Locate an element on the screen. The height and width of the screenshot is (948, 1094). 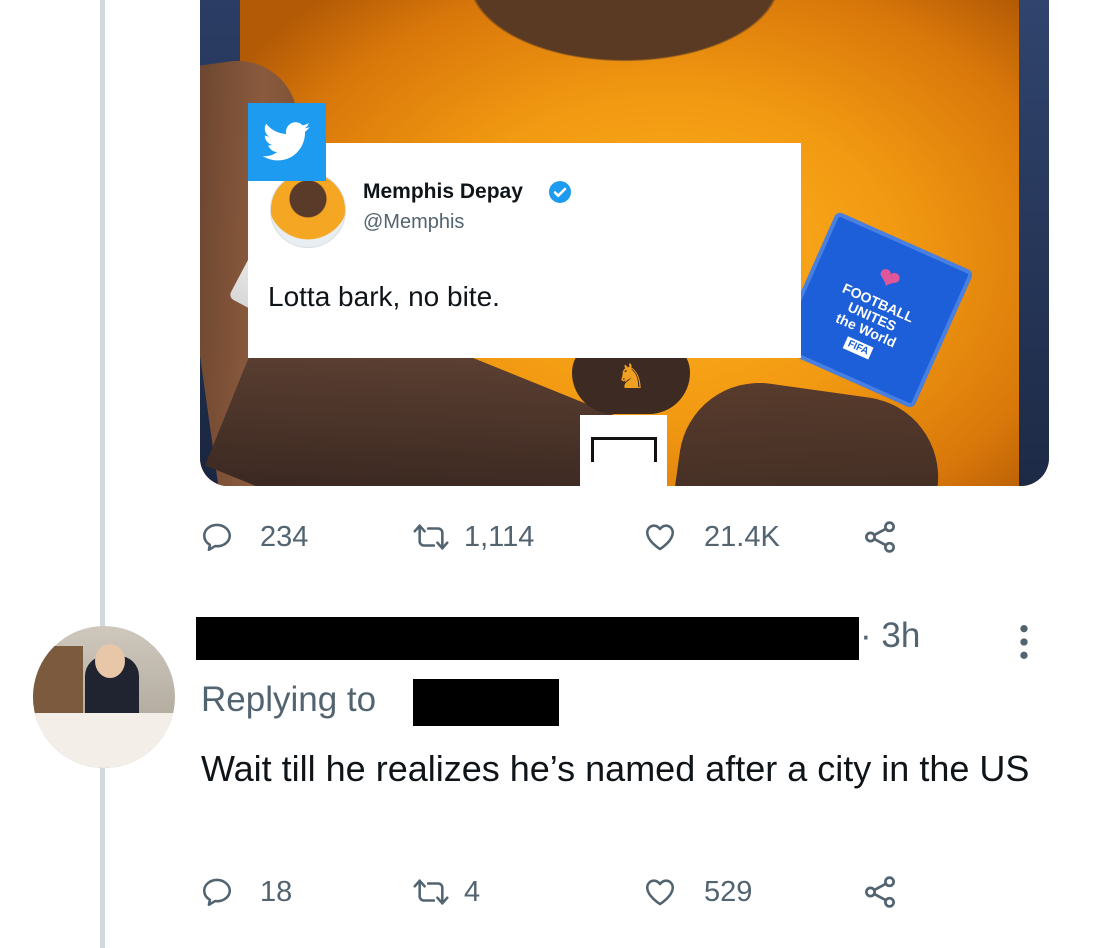
world-cup-sleeve-badge: ❤ FOOTBALL UNITES the World FIFA is located at coordinates (875, 310).